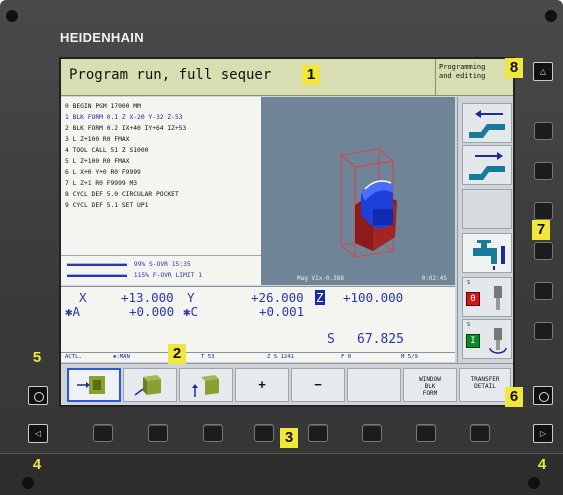  Describe the element at coordinates (12, 16) in the screenshot. I see `screw-top-left` at that location.